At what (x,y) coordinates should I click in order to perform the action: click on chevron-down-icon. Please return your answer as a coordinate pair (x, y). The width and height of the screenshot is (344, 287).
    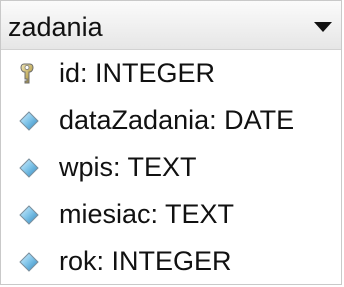
    Looking at the image, I should click on (323, 27).